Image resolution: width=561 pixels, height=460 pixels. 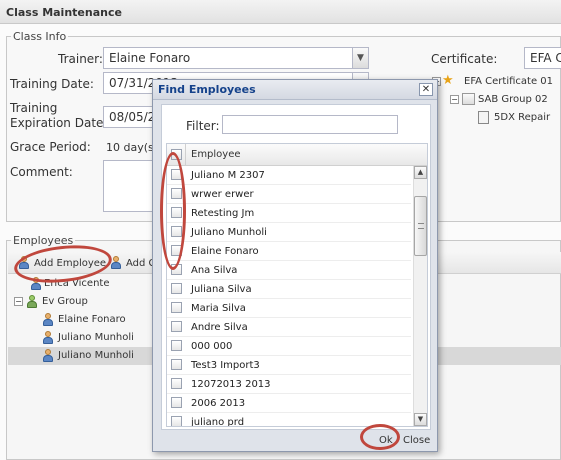 What do you see at coordinates (150, 58) in the screenshot?
I see `trainer-value: Elaine Fonaro` at bounding box center [150, 58].